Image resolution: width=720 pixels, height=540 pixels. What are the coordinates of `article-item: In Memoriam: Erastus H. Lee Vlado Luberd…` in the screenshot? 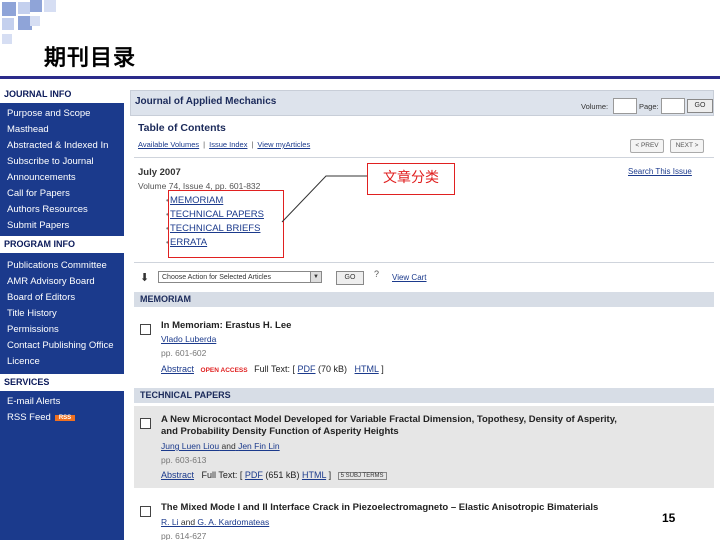 It's located at (424, 345).